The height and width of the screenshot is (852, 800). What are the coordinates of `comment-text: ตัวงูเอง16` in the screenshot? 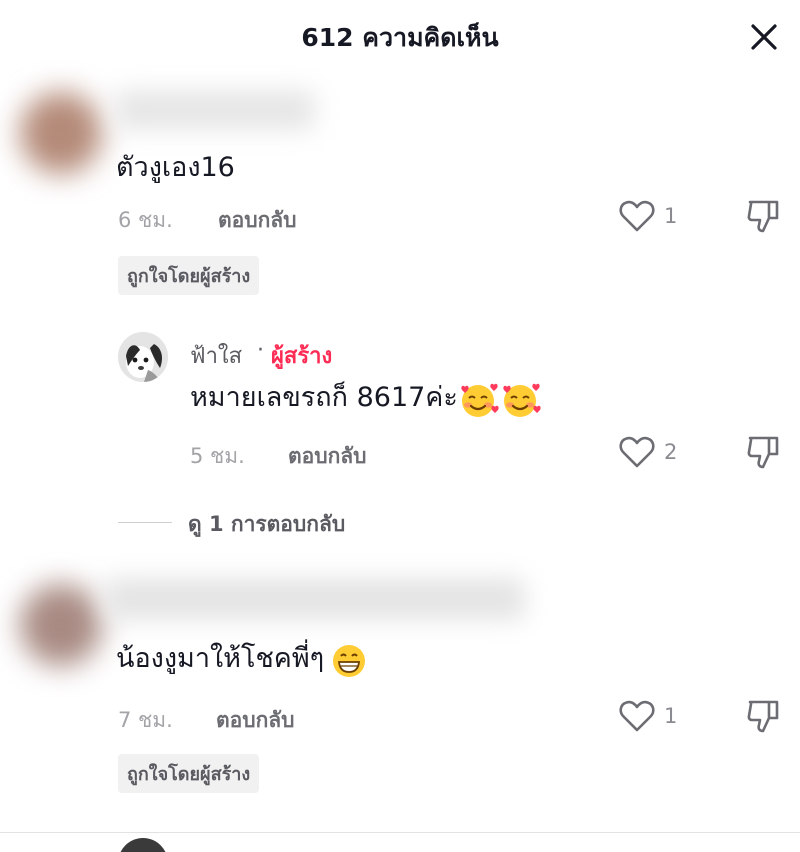 It's located at (175, 167).